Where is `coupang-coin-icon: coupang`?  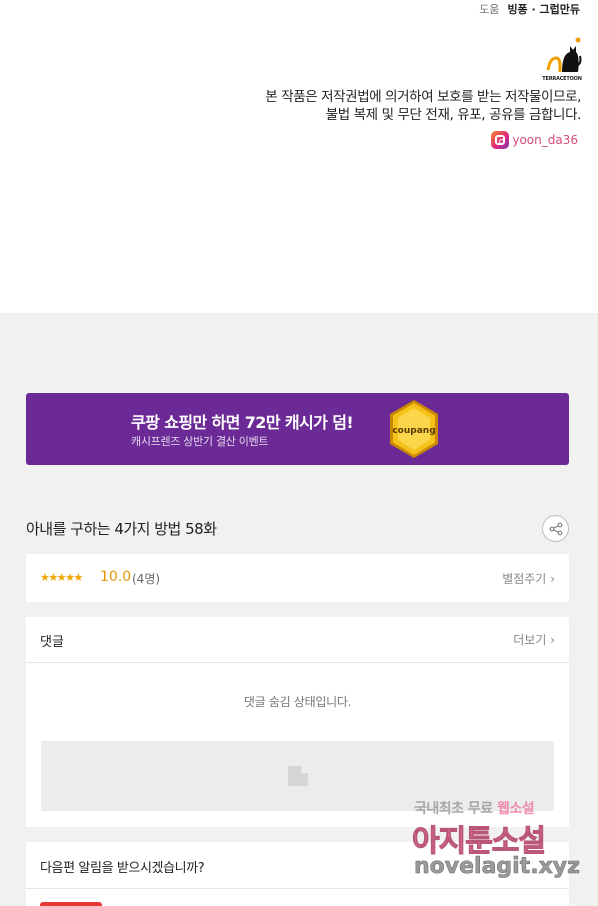 coupang-coin-icon: coupang is located at coordinates (414, 429).